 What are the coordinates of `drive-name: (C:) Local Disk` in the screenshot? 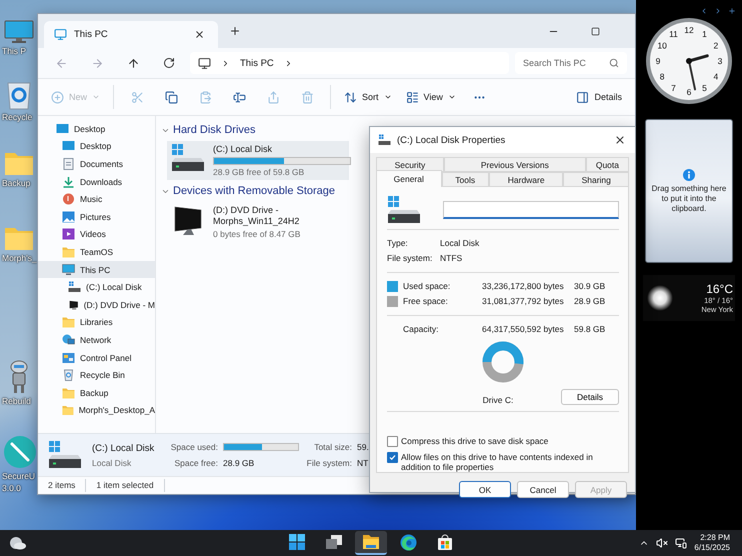 It's located at (243, 149).